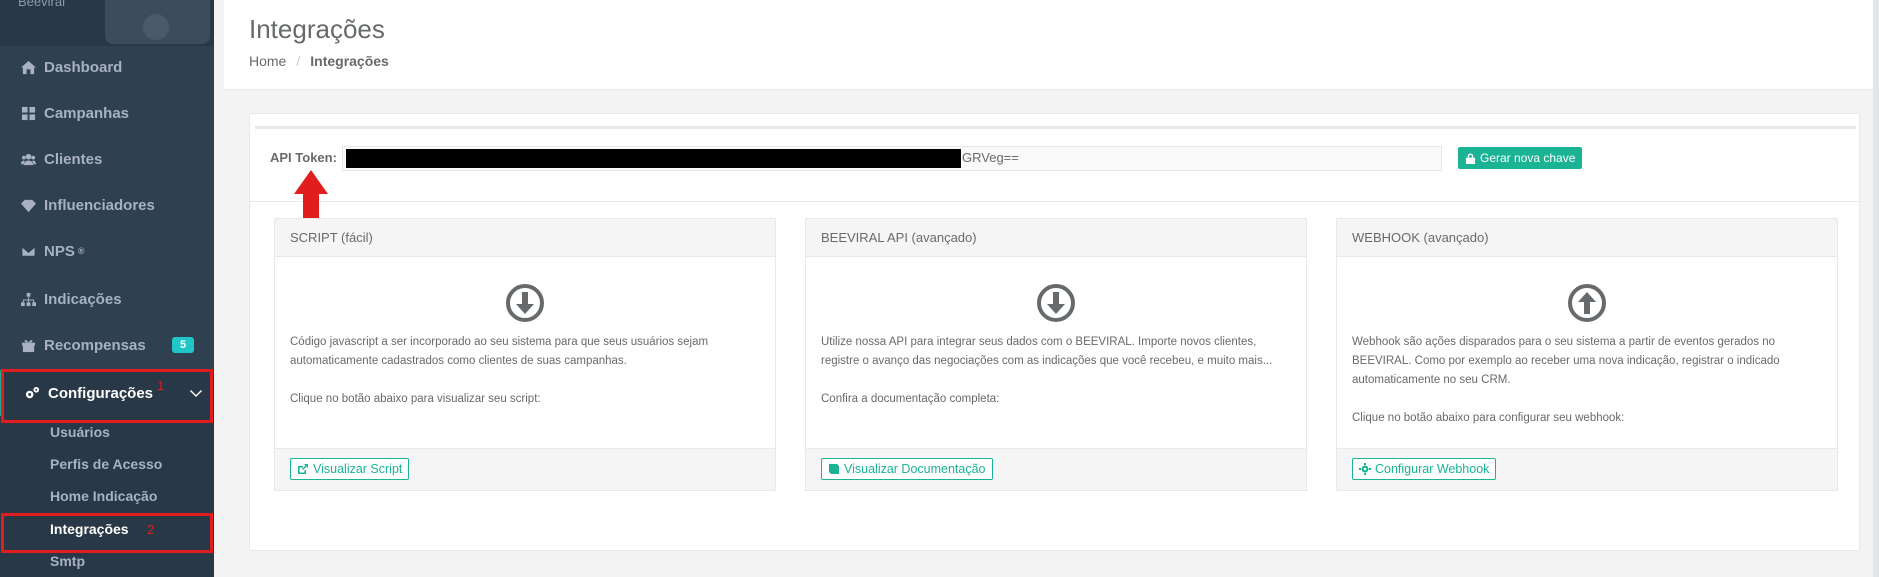  Describe the element at coordinates (28, 113) in the screenshot. I see `grid-icon` at that location.